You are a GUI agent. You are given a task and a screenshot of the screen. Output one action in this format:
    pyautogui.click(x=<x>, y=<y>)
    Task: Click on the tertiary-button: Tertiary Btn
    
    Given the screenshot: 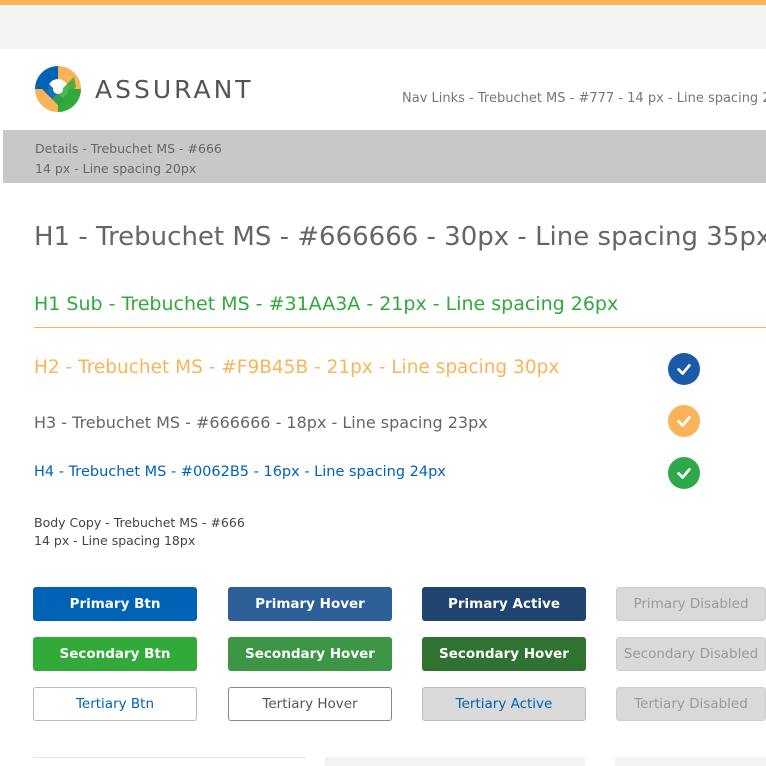 What is the action you would take?
    pyautogui.click(x=115, y=704)
    